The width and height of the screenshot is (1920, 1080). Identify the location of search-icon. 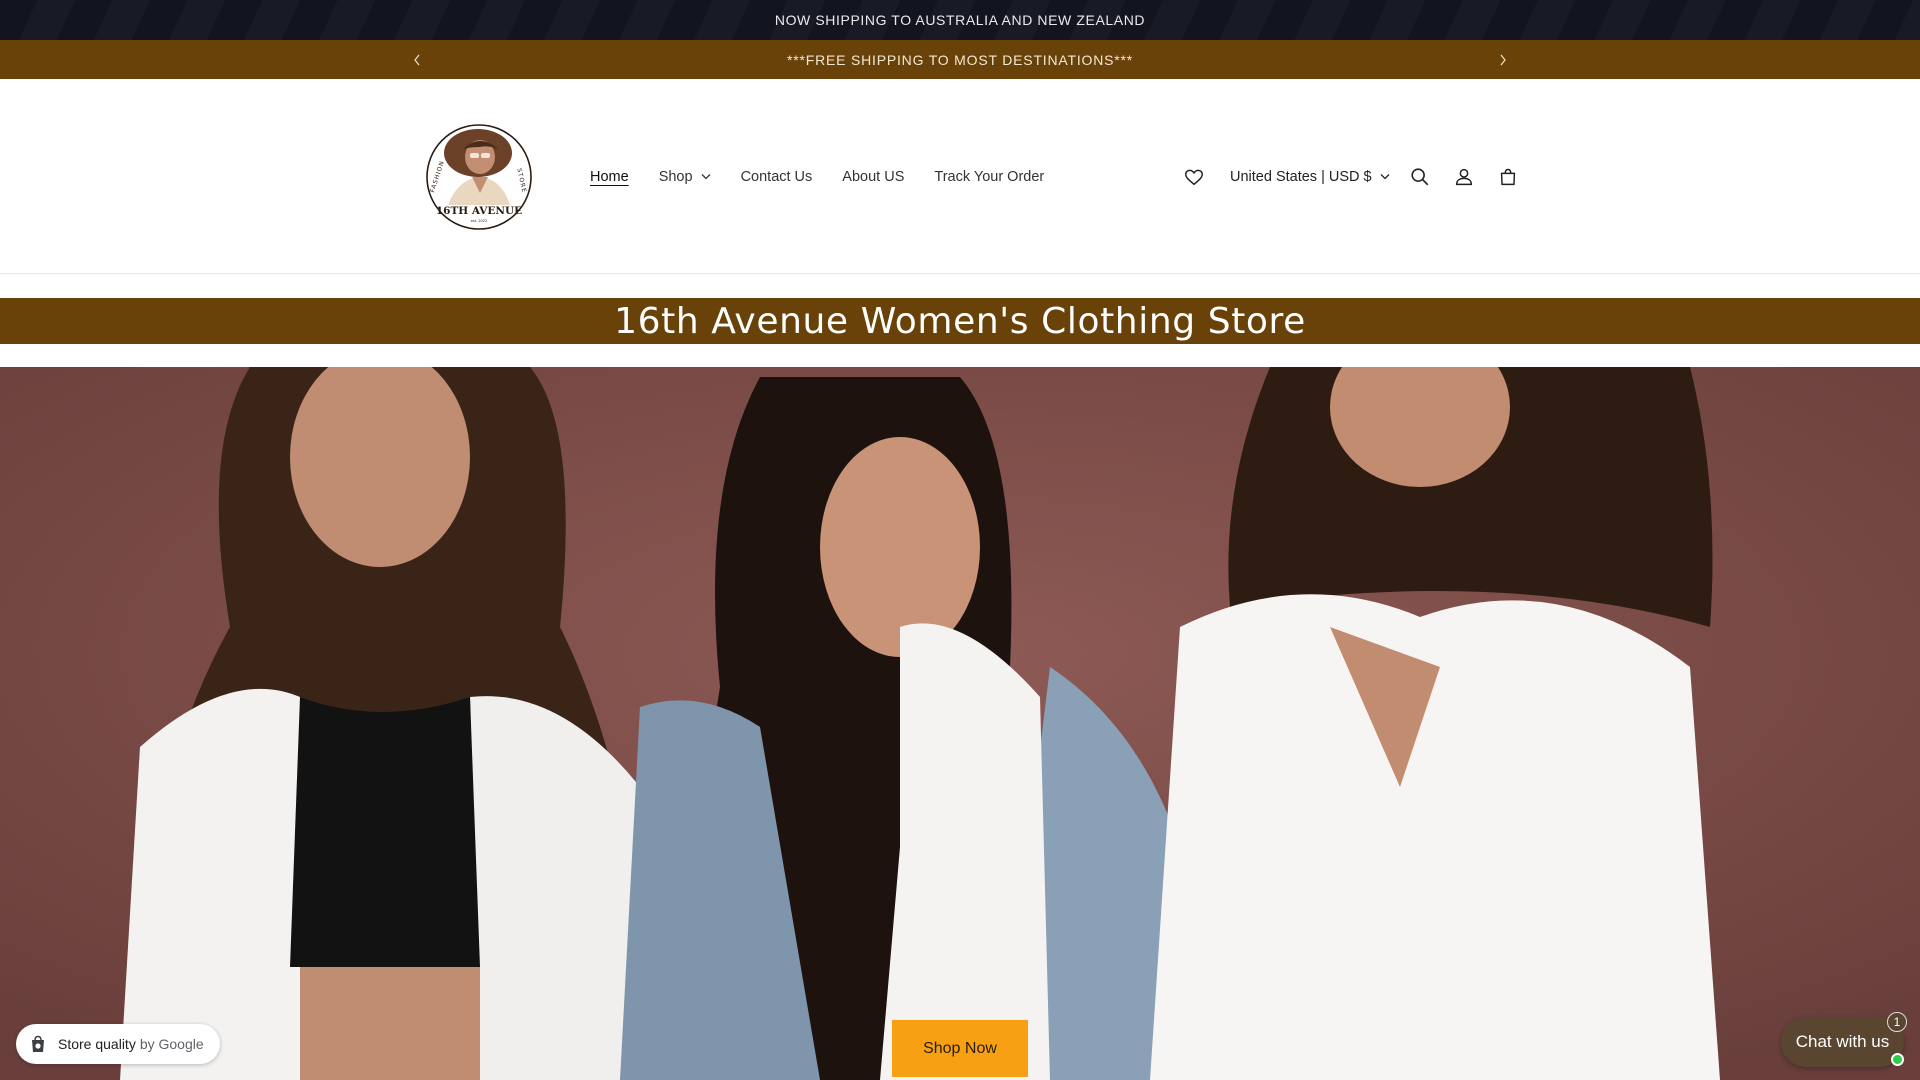
(1419, 176).